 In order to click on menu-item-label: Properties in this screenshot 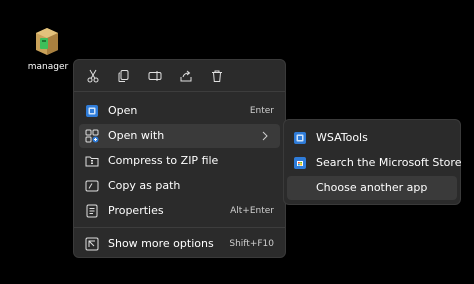, I will do `click(136, 210)`.